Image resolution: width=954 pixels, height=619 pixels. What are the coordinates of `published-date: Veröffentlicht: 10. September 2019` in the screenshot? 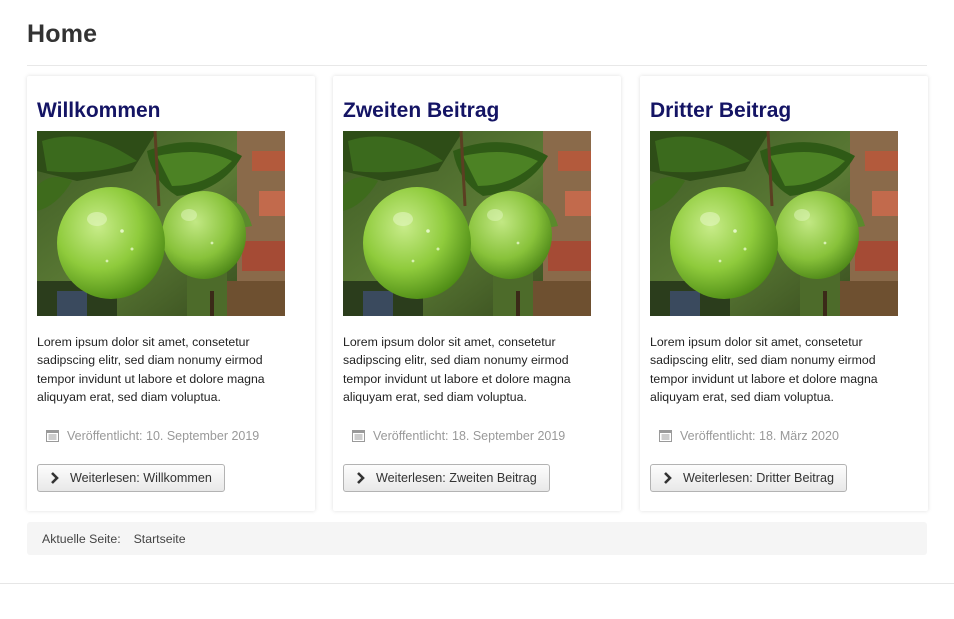 It's located at (148, 436).